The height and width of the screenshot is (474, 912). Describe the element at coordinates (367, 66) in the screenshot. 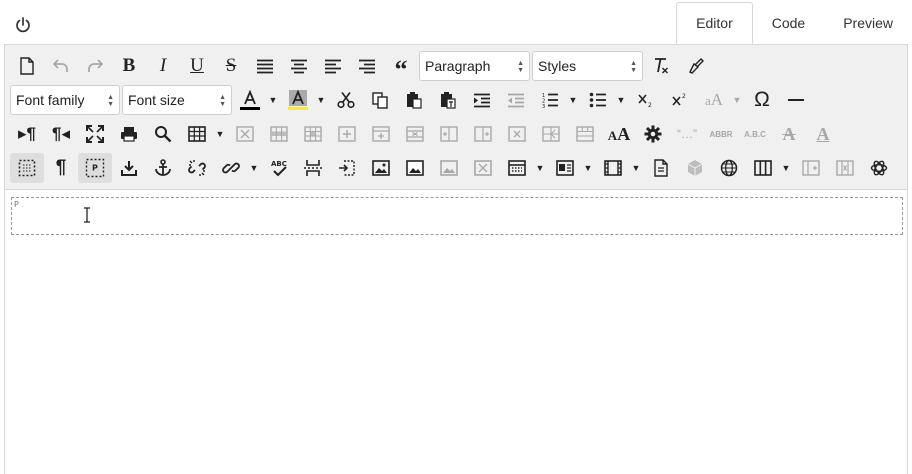

I see `align-right-button` at that location.